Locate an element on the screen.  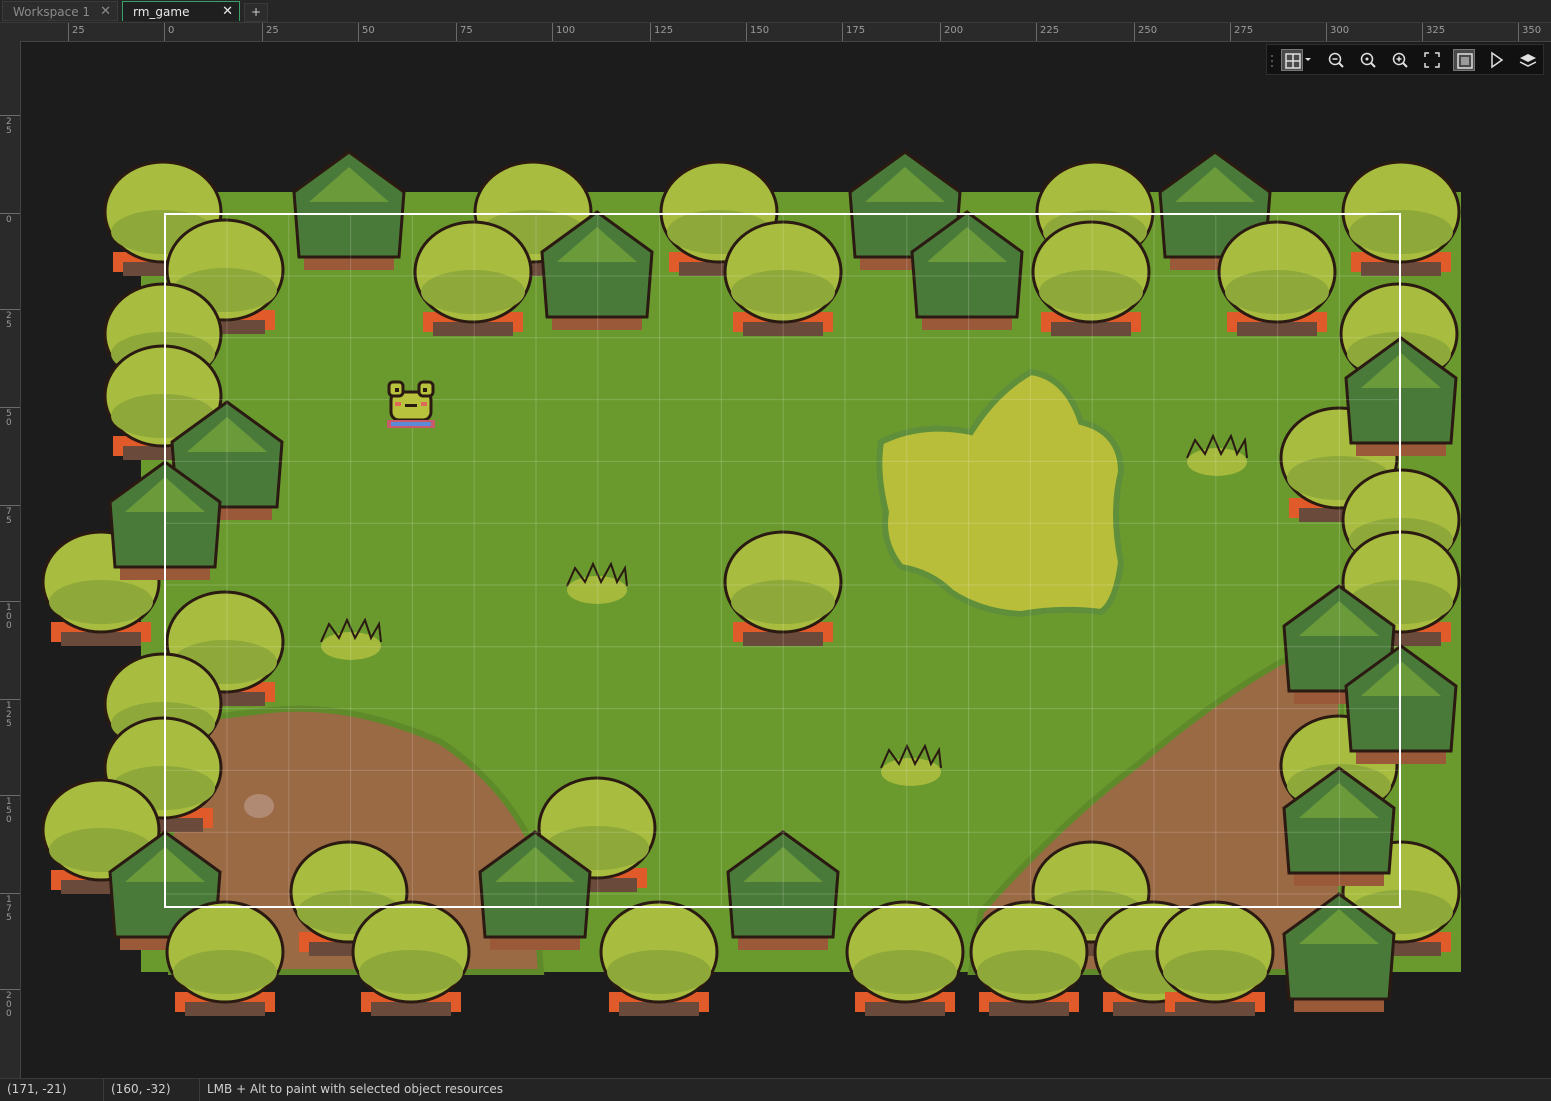
grid-toggle-icon is located at coordinates (1292, 60).